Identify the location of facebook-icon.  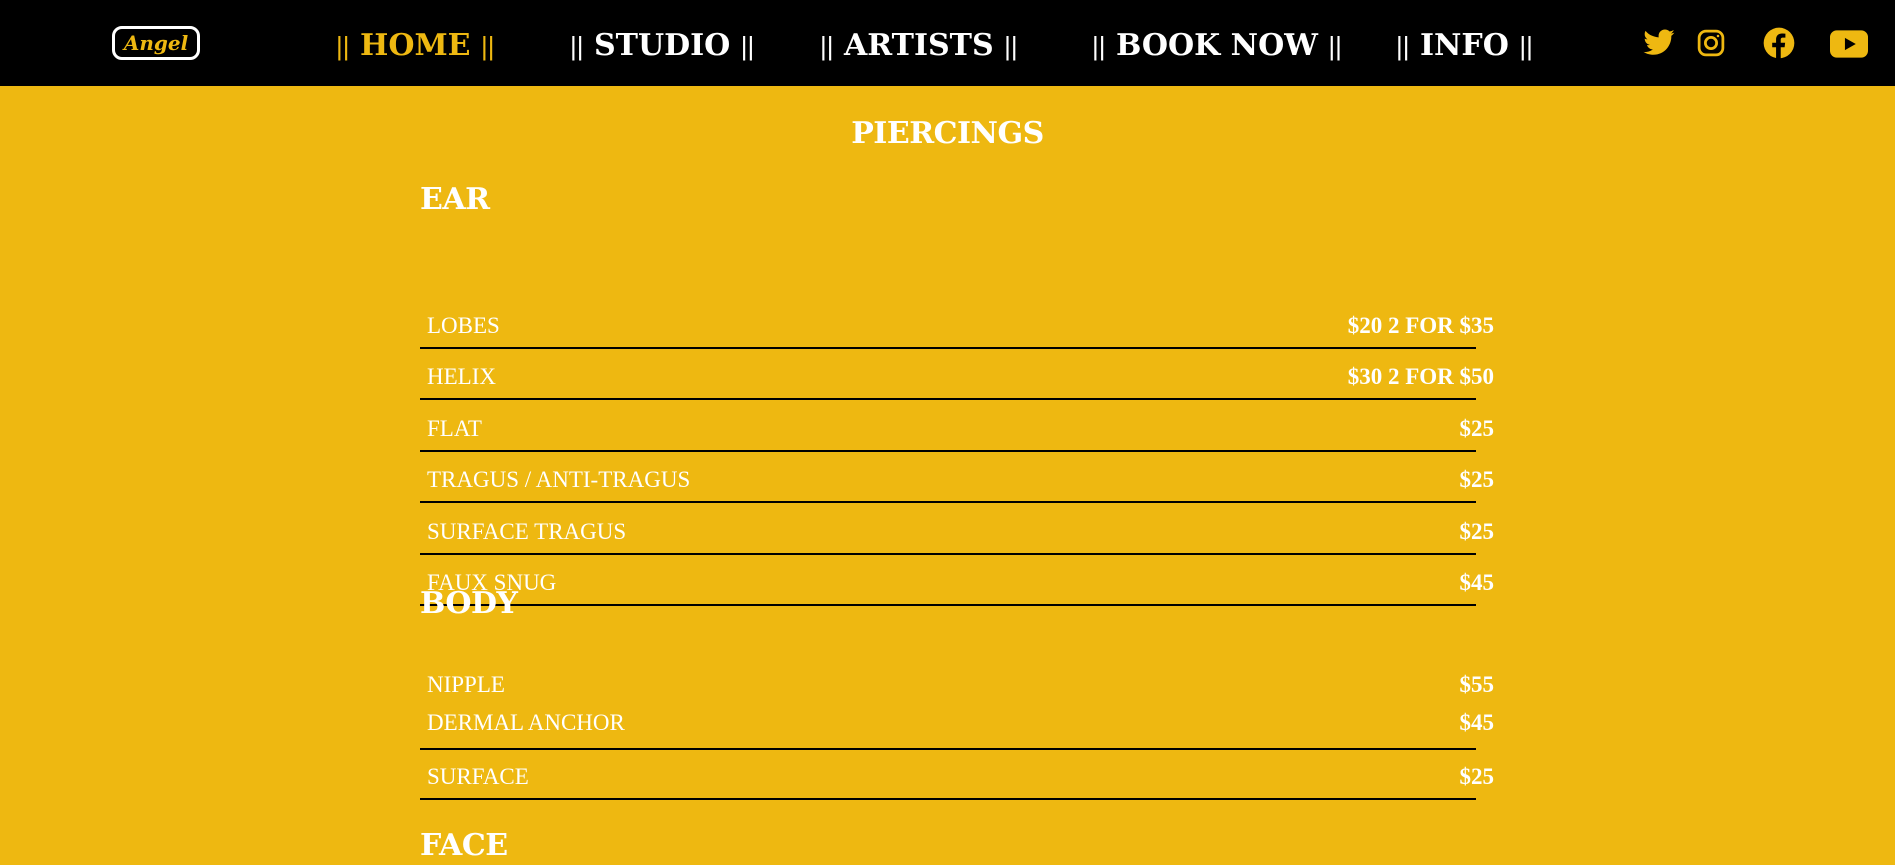
(1779, 43).